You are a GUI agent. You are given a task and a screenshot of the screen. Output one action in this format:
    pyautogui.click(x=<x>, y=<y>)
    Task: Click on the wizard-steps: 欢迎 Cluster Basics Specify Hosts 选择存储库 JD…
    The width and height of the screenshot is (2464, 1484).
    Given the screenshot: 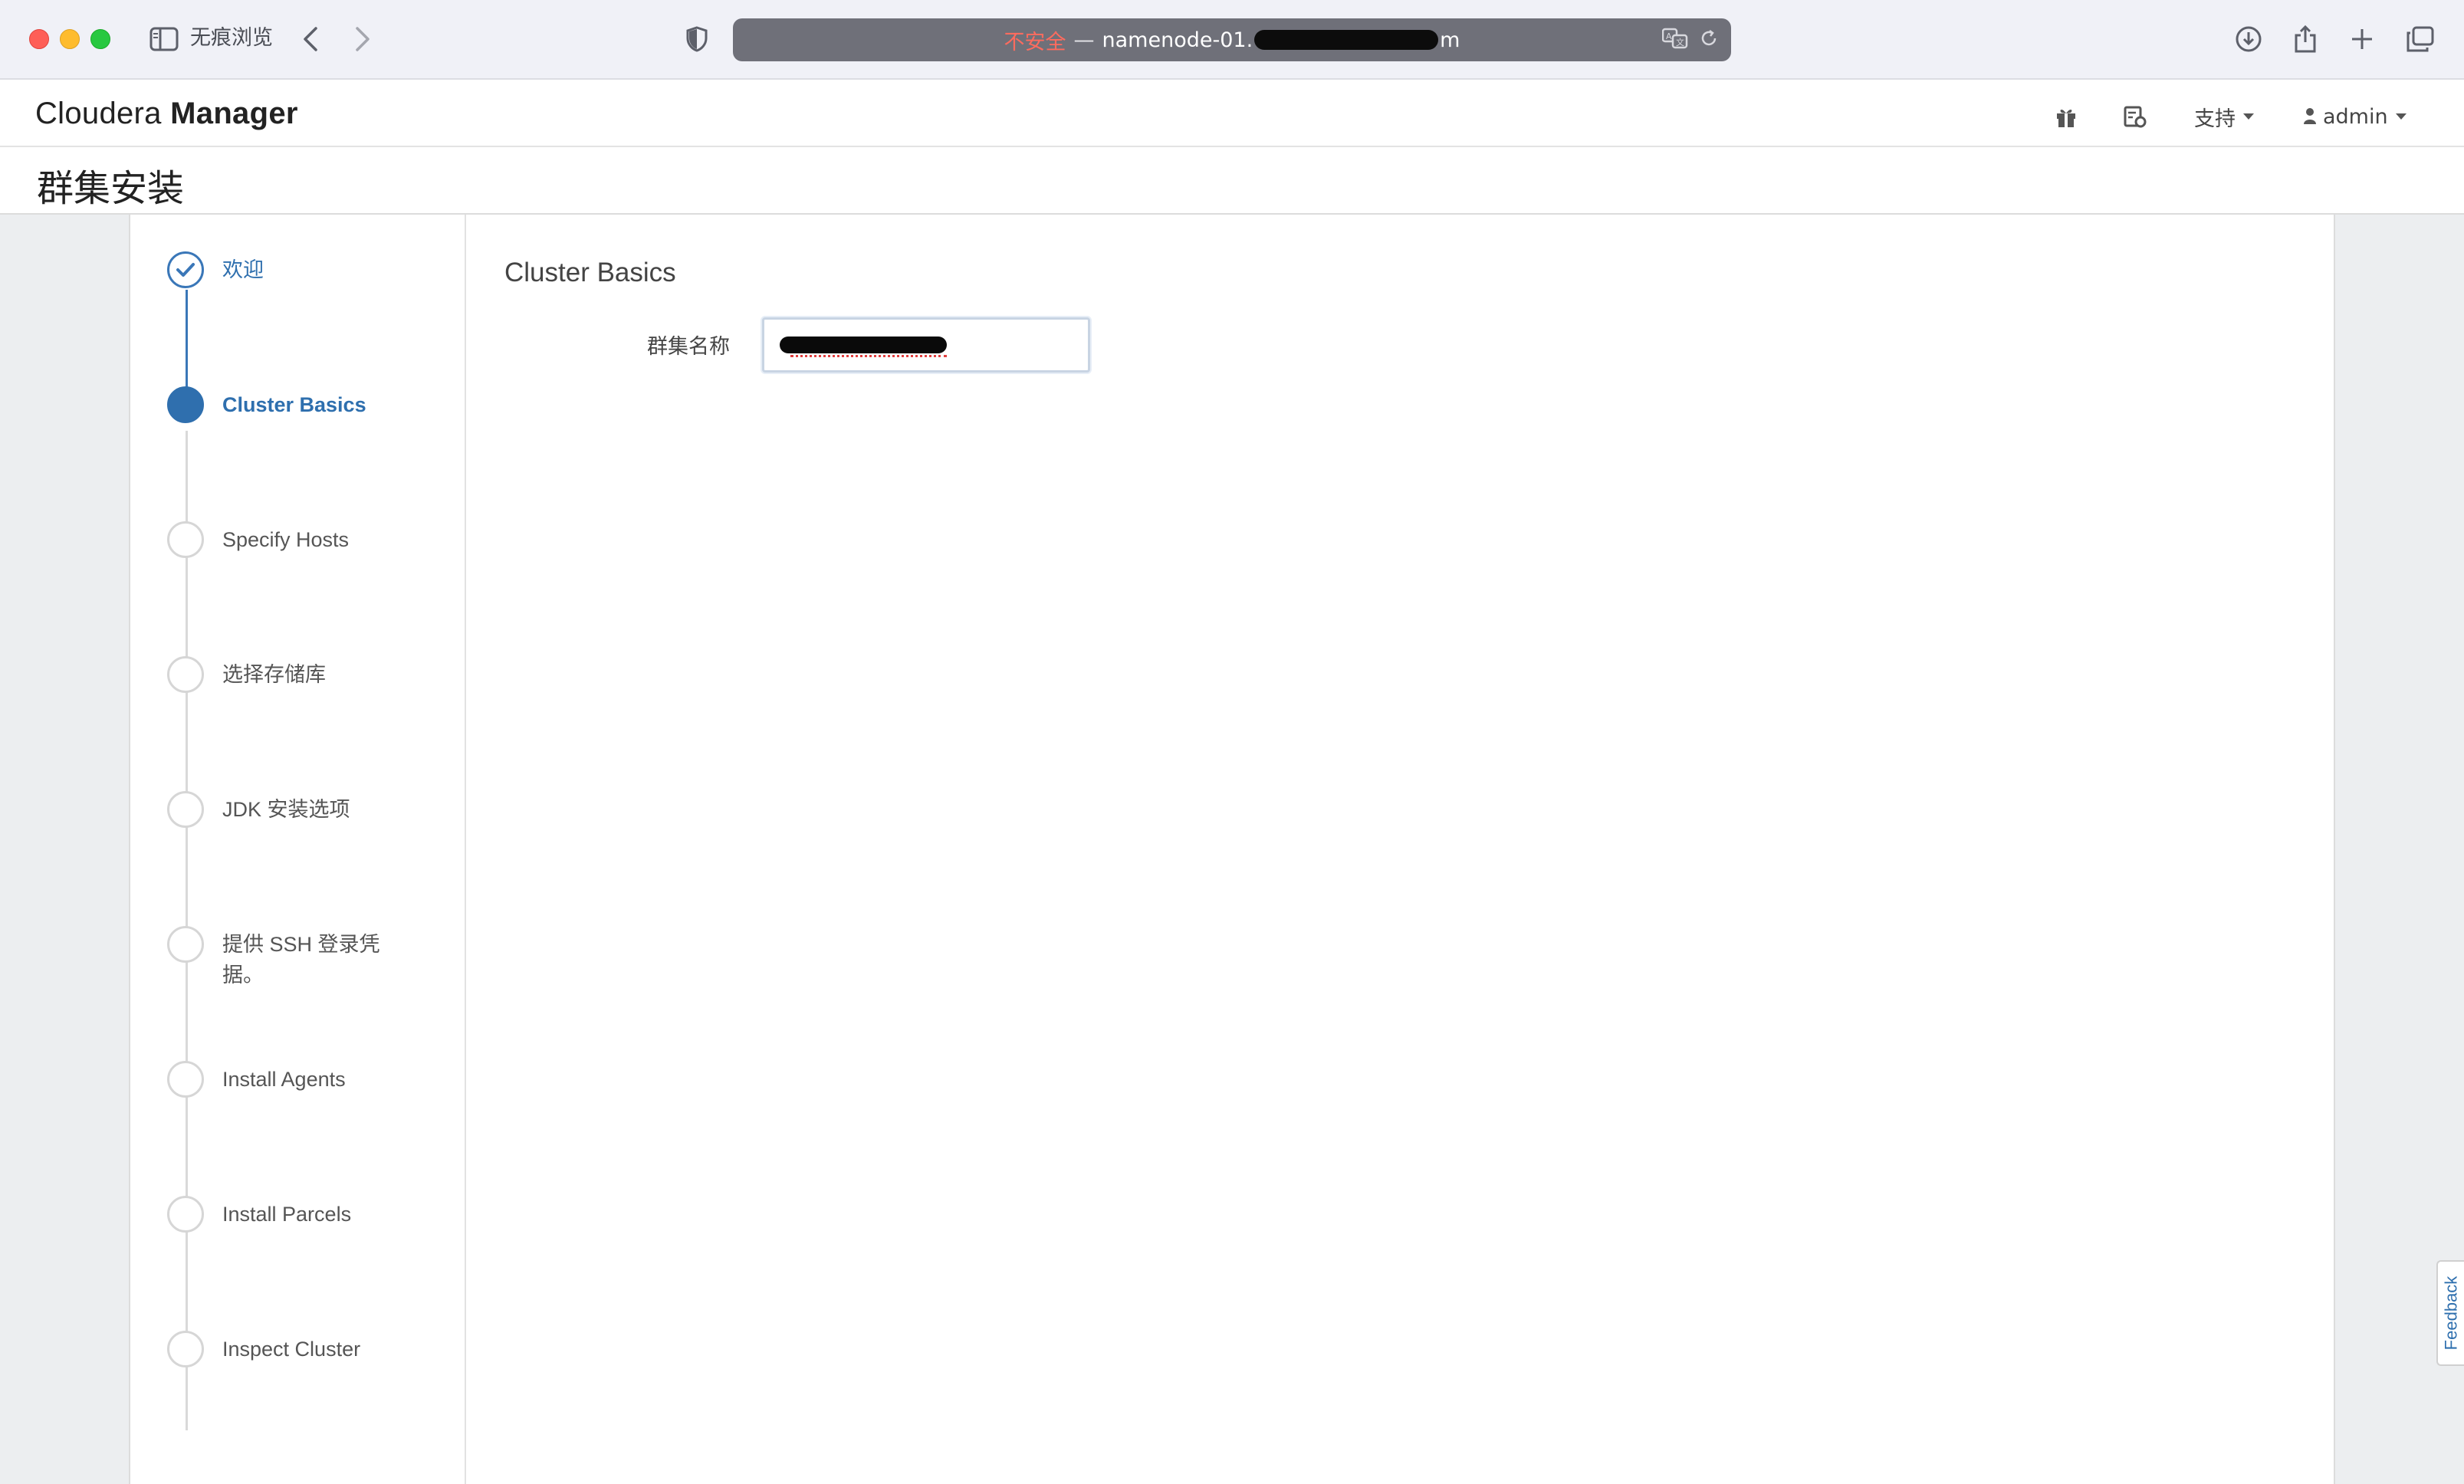 What is the action you would take?
    pyautogui.click(x=298, y=849)
    